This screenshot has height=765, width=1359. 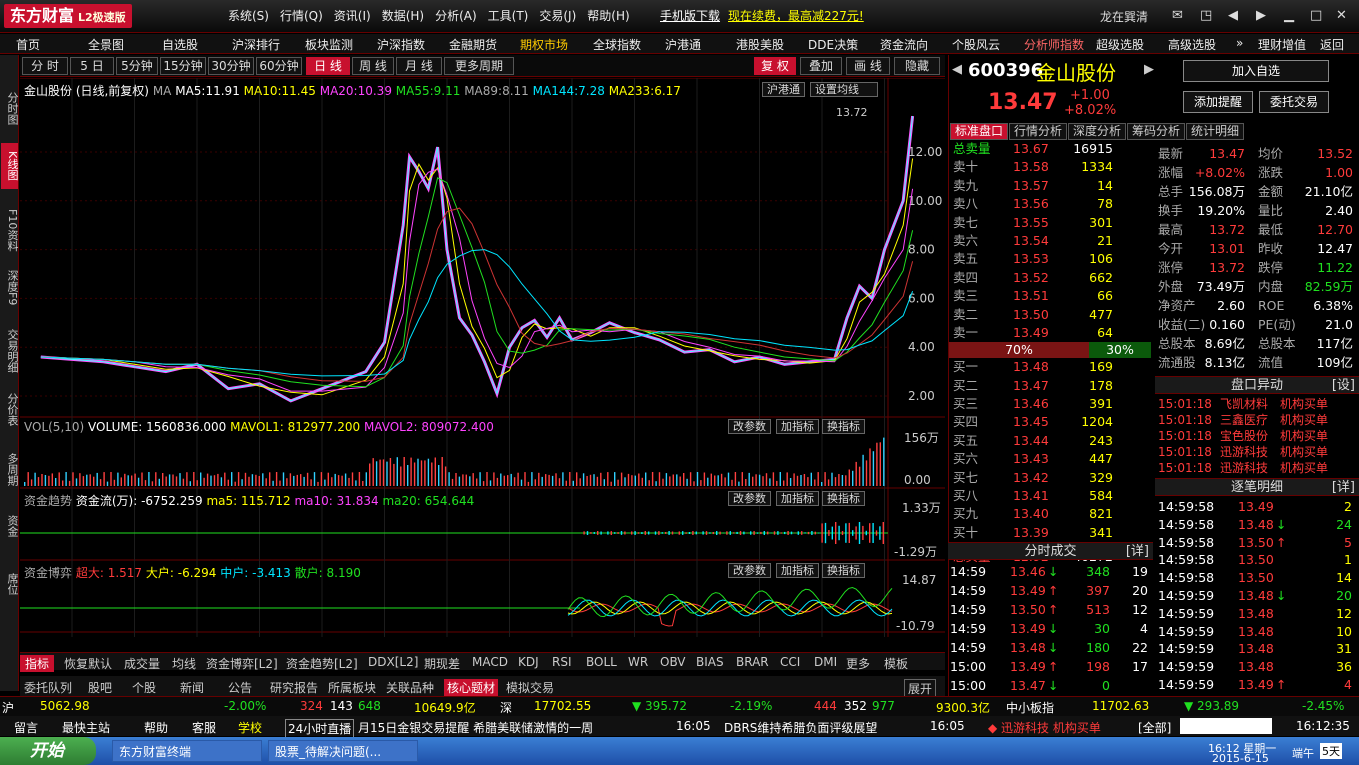 What do you see at coordinates (562, 662) in the screenshot?
I see `ind-tab-rsi: RSI` at bounding box center [562, 662].